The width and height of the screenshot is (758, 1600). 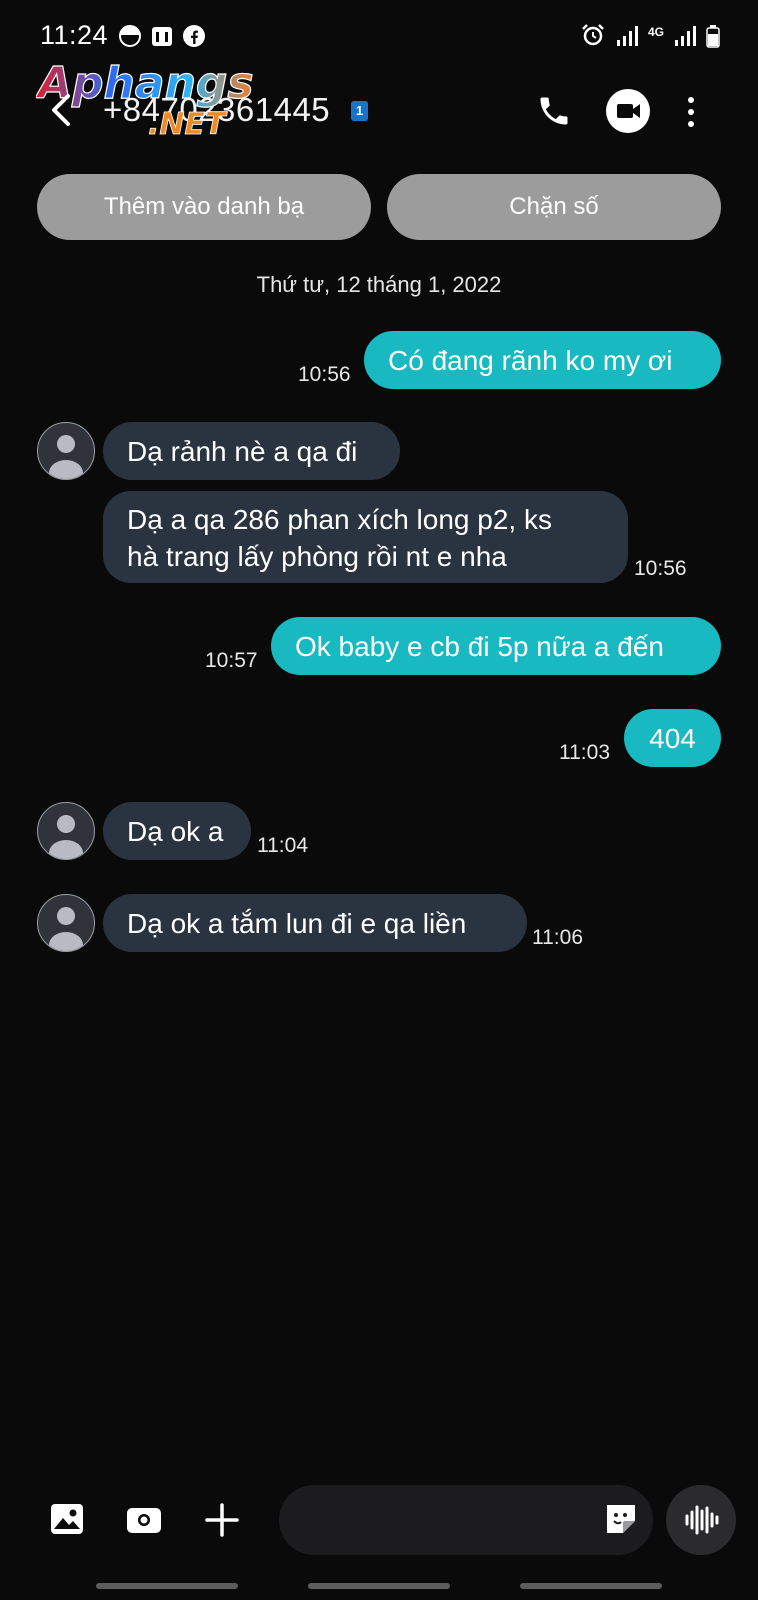 I want to click on voice-message-button, so click(x=701, y=1520).